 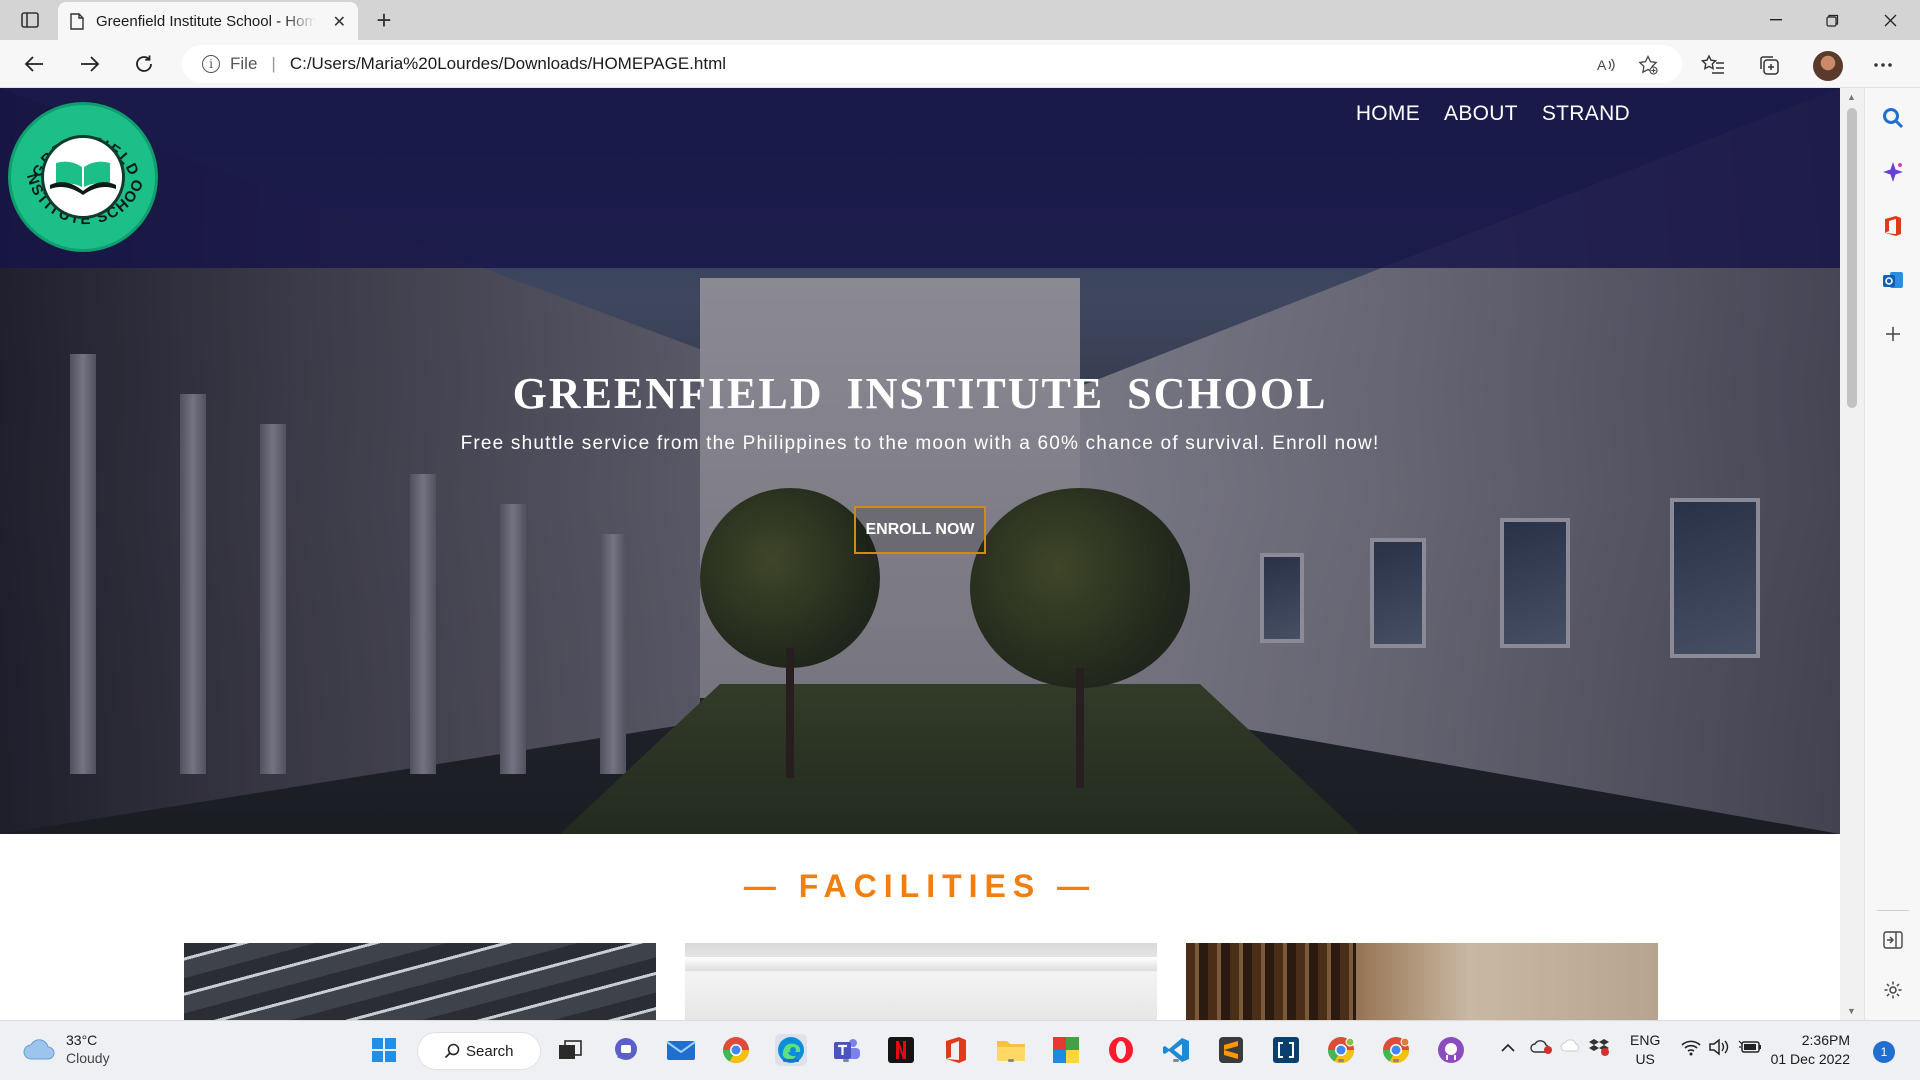 What do you see at coordinates (1481, 114) in the screenshot?
I see `nav-link-about: ABOUT` at bounding box center [1481, 114].